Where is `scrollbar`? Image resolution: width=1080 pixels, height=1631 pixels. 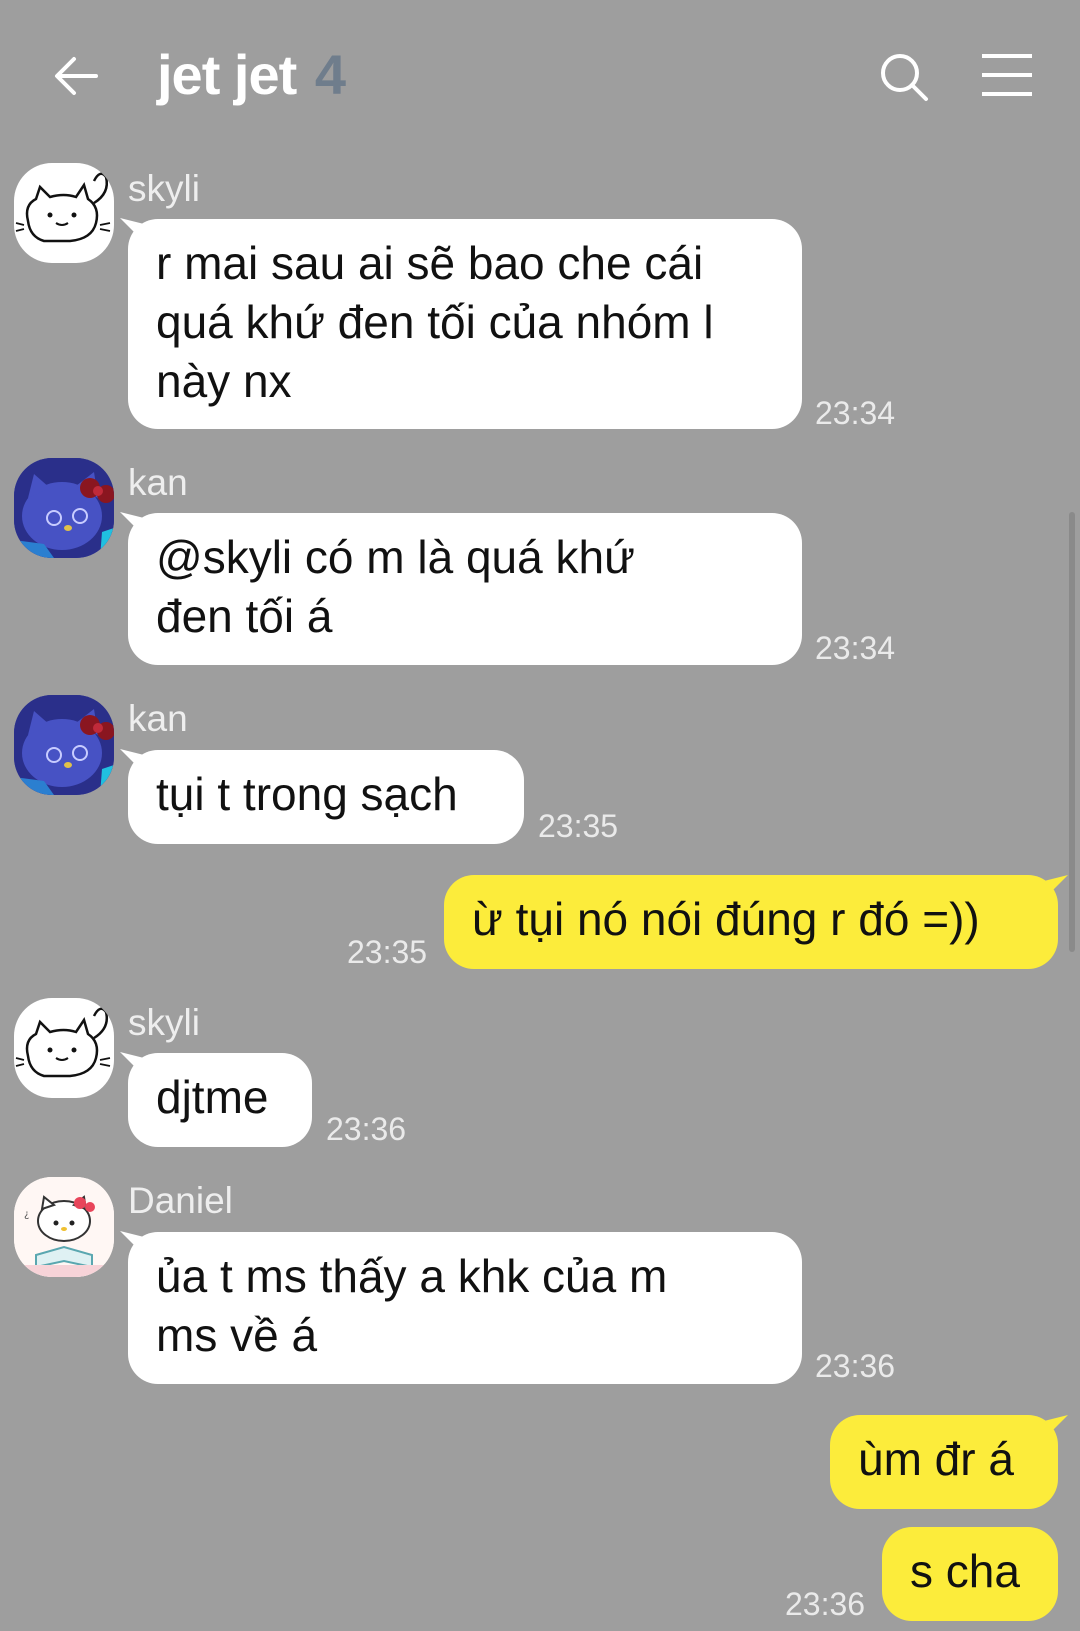 scrollbar is located at coordinates (1072, 732).